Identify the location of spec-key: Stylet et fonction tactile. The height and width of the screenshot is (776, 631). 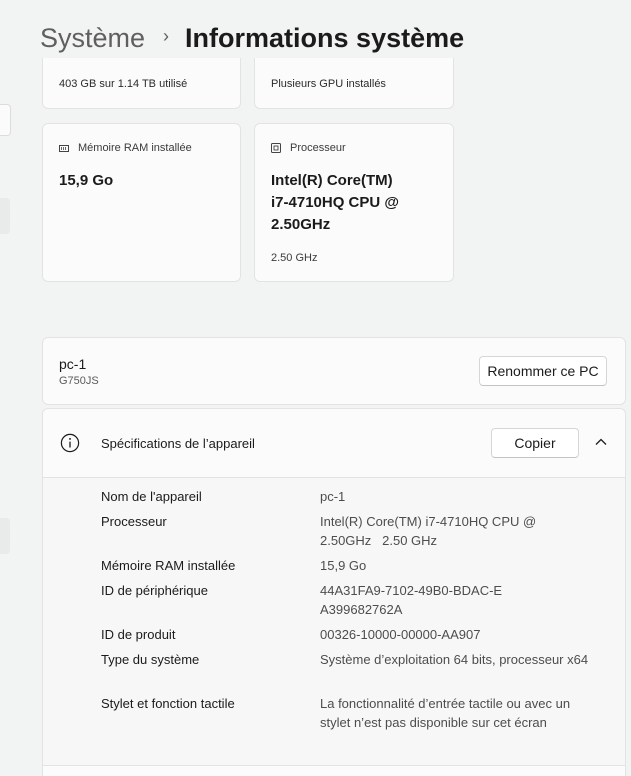
(168, 703).